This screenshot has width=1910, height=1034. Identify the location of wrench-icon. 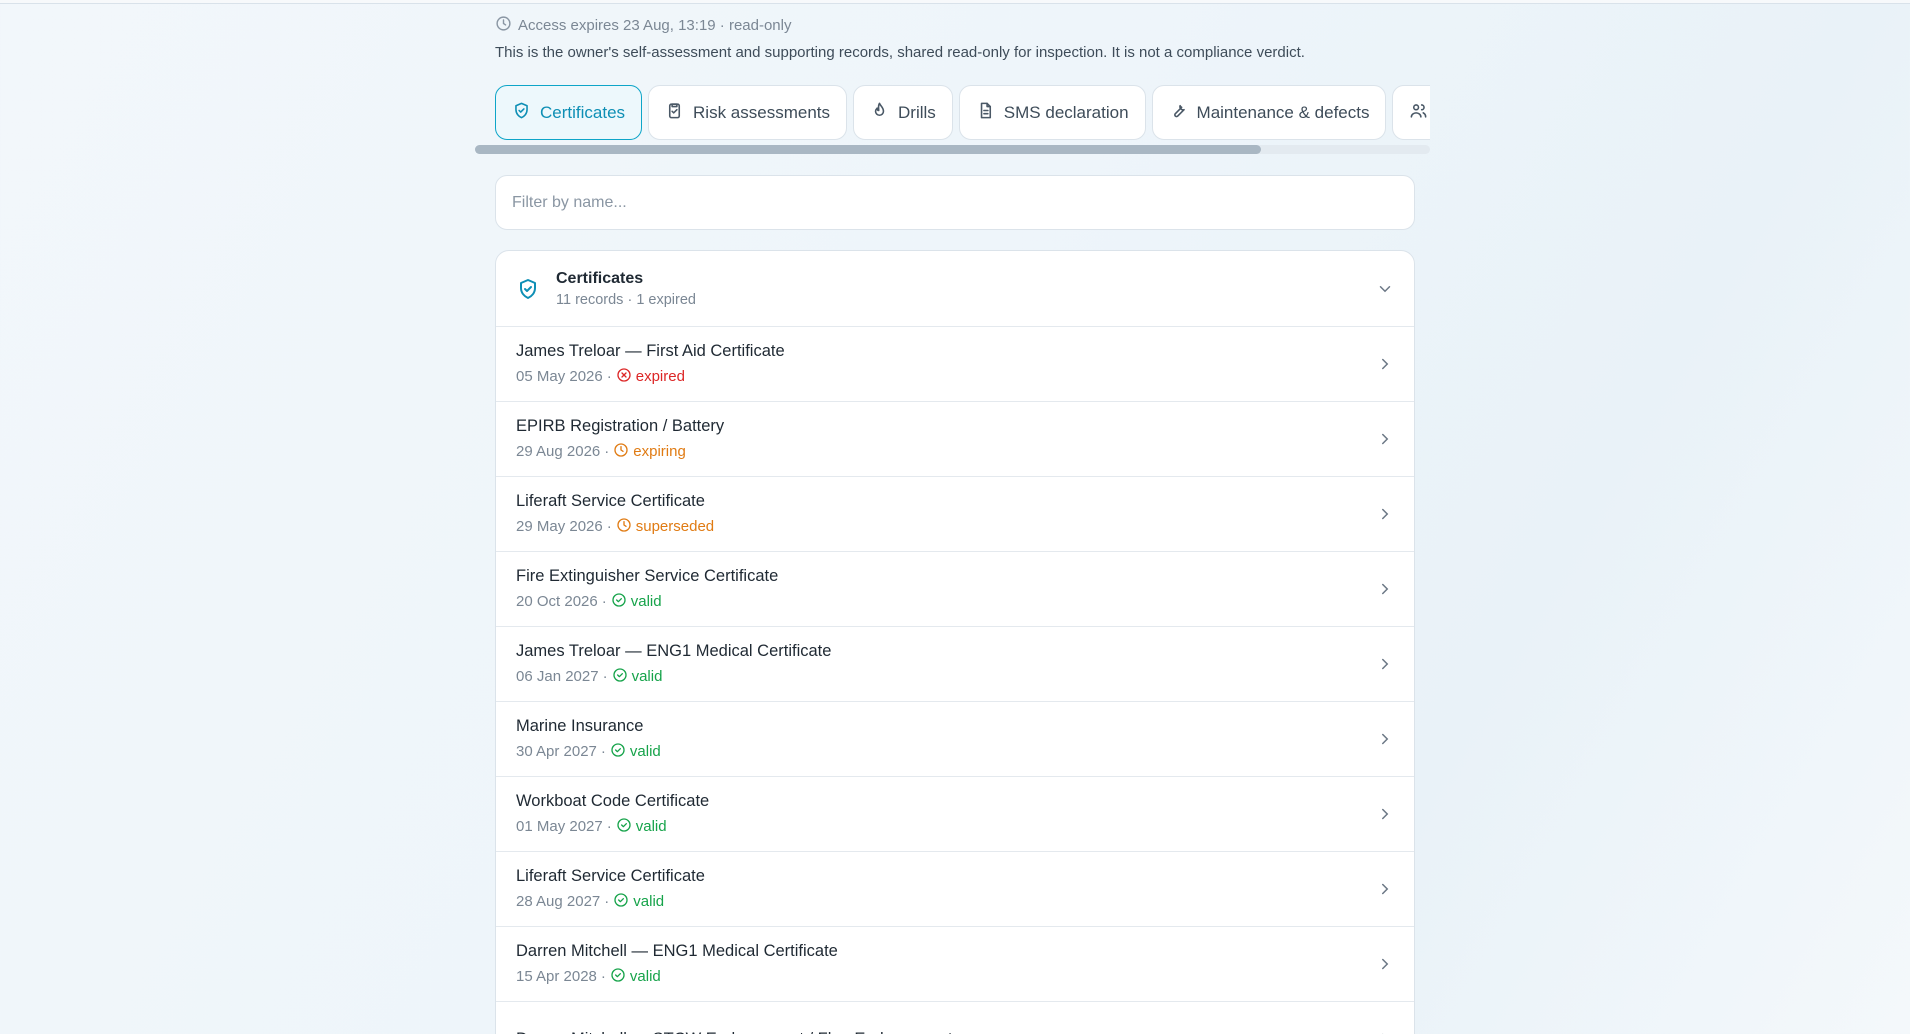
(1178, 113).